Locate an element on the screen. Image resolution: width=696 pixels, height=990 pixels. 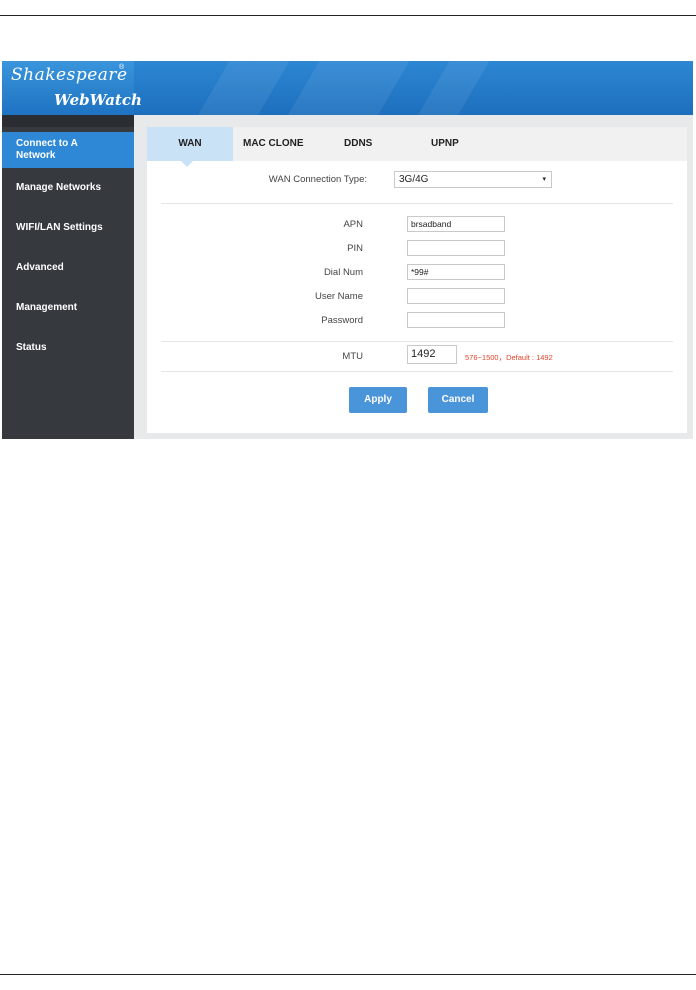
tab-label: DDNS is located at coordinates (358, 143).